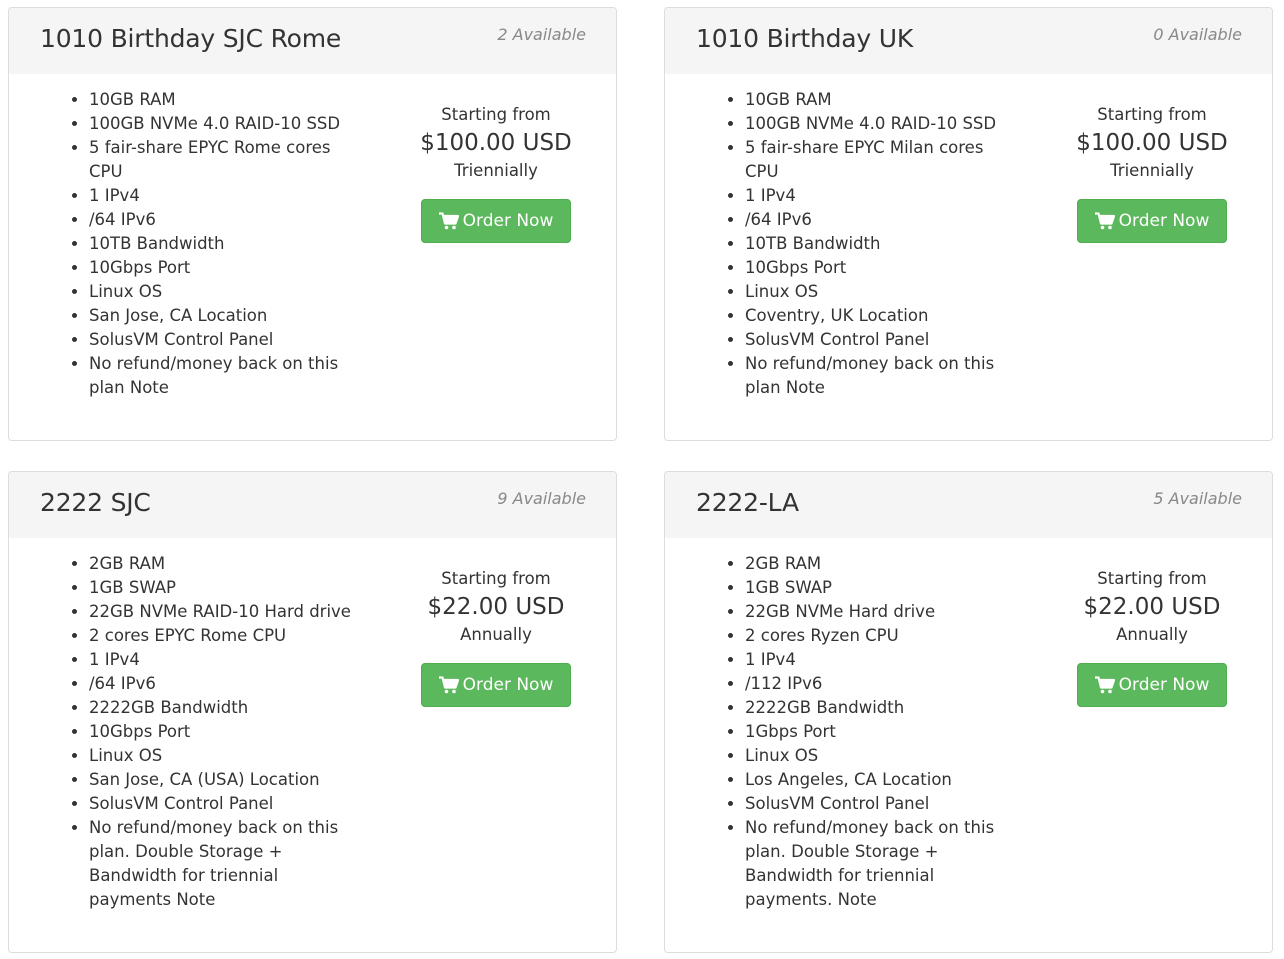 This screenshot has height=959, width=1284. I want to click on feature-item: 5 fair-share EPYC Milan cores CPU, so click(877, 160).